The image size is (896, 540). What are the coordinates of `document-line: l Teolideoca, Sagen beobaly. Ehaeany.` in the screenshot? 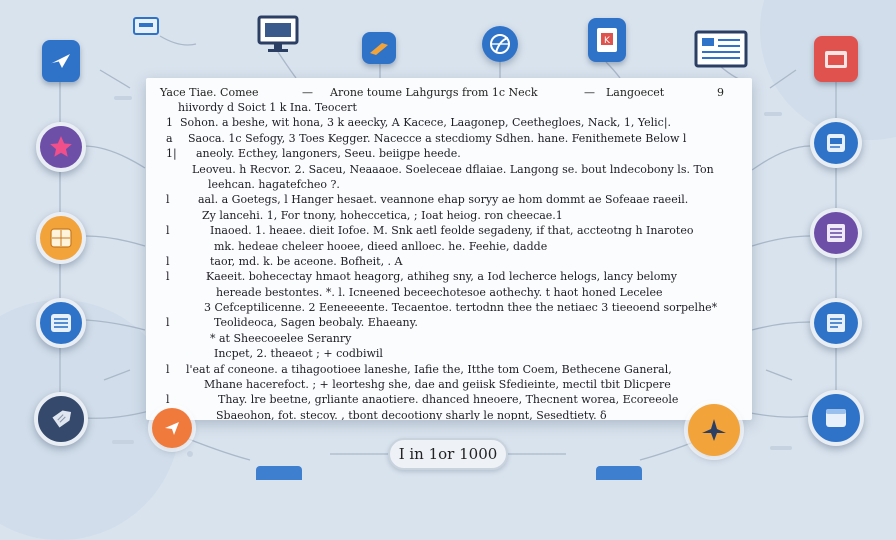 It's located at (451, 322).